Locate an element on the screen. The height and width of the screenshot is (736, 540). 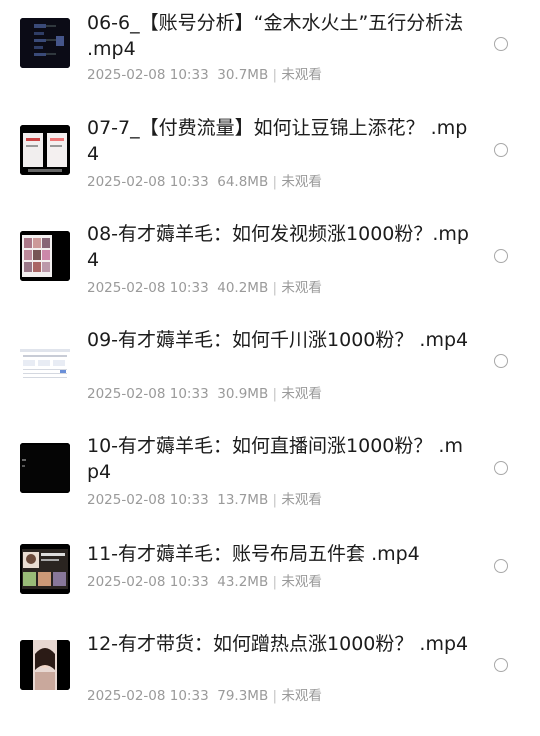
file-size: 43.2MB is located at coordinates (243, 582).